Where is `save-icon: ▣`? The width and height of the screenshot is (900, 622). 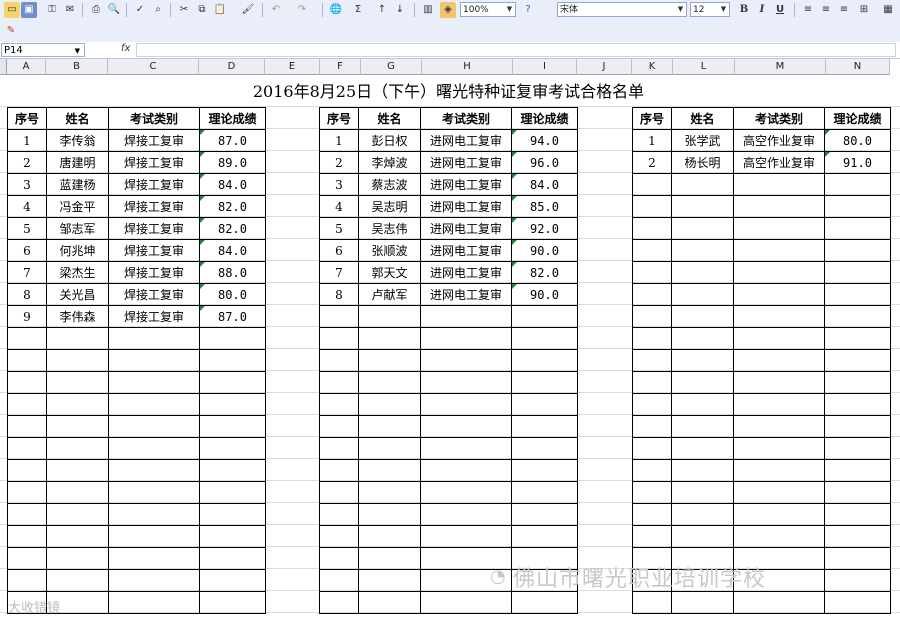 save-icon: ▣ is located at coordinates (29, 10).